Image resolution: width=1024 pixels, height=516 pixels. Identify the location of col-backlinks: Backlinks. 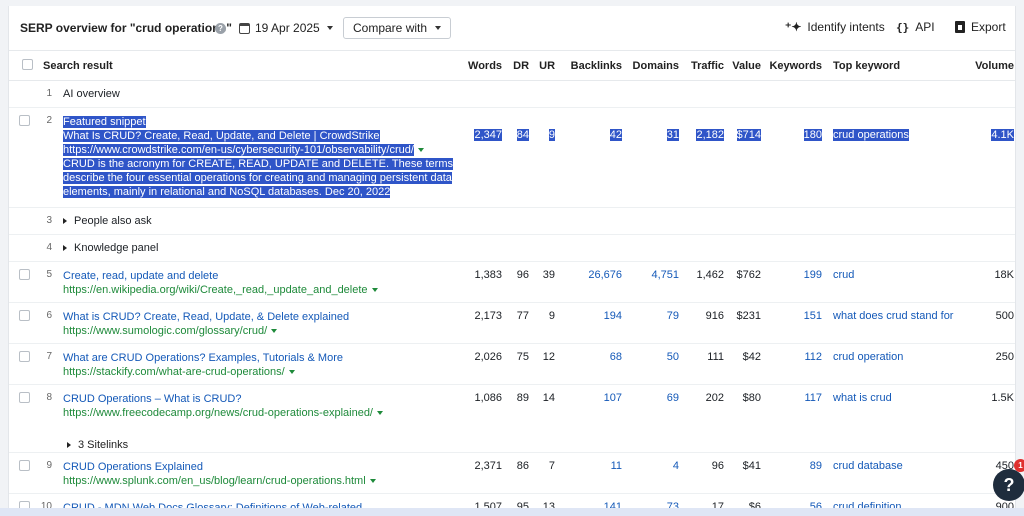
(592, 65).